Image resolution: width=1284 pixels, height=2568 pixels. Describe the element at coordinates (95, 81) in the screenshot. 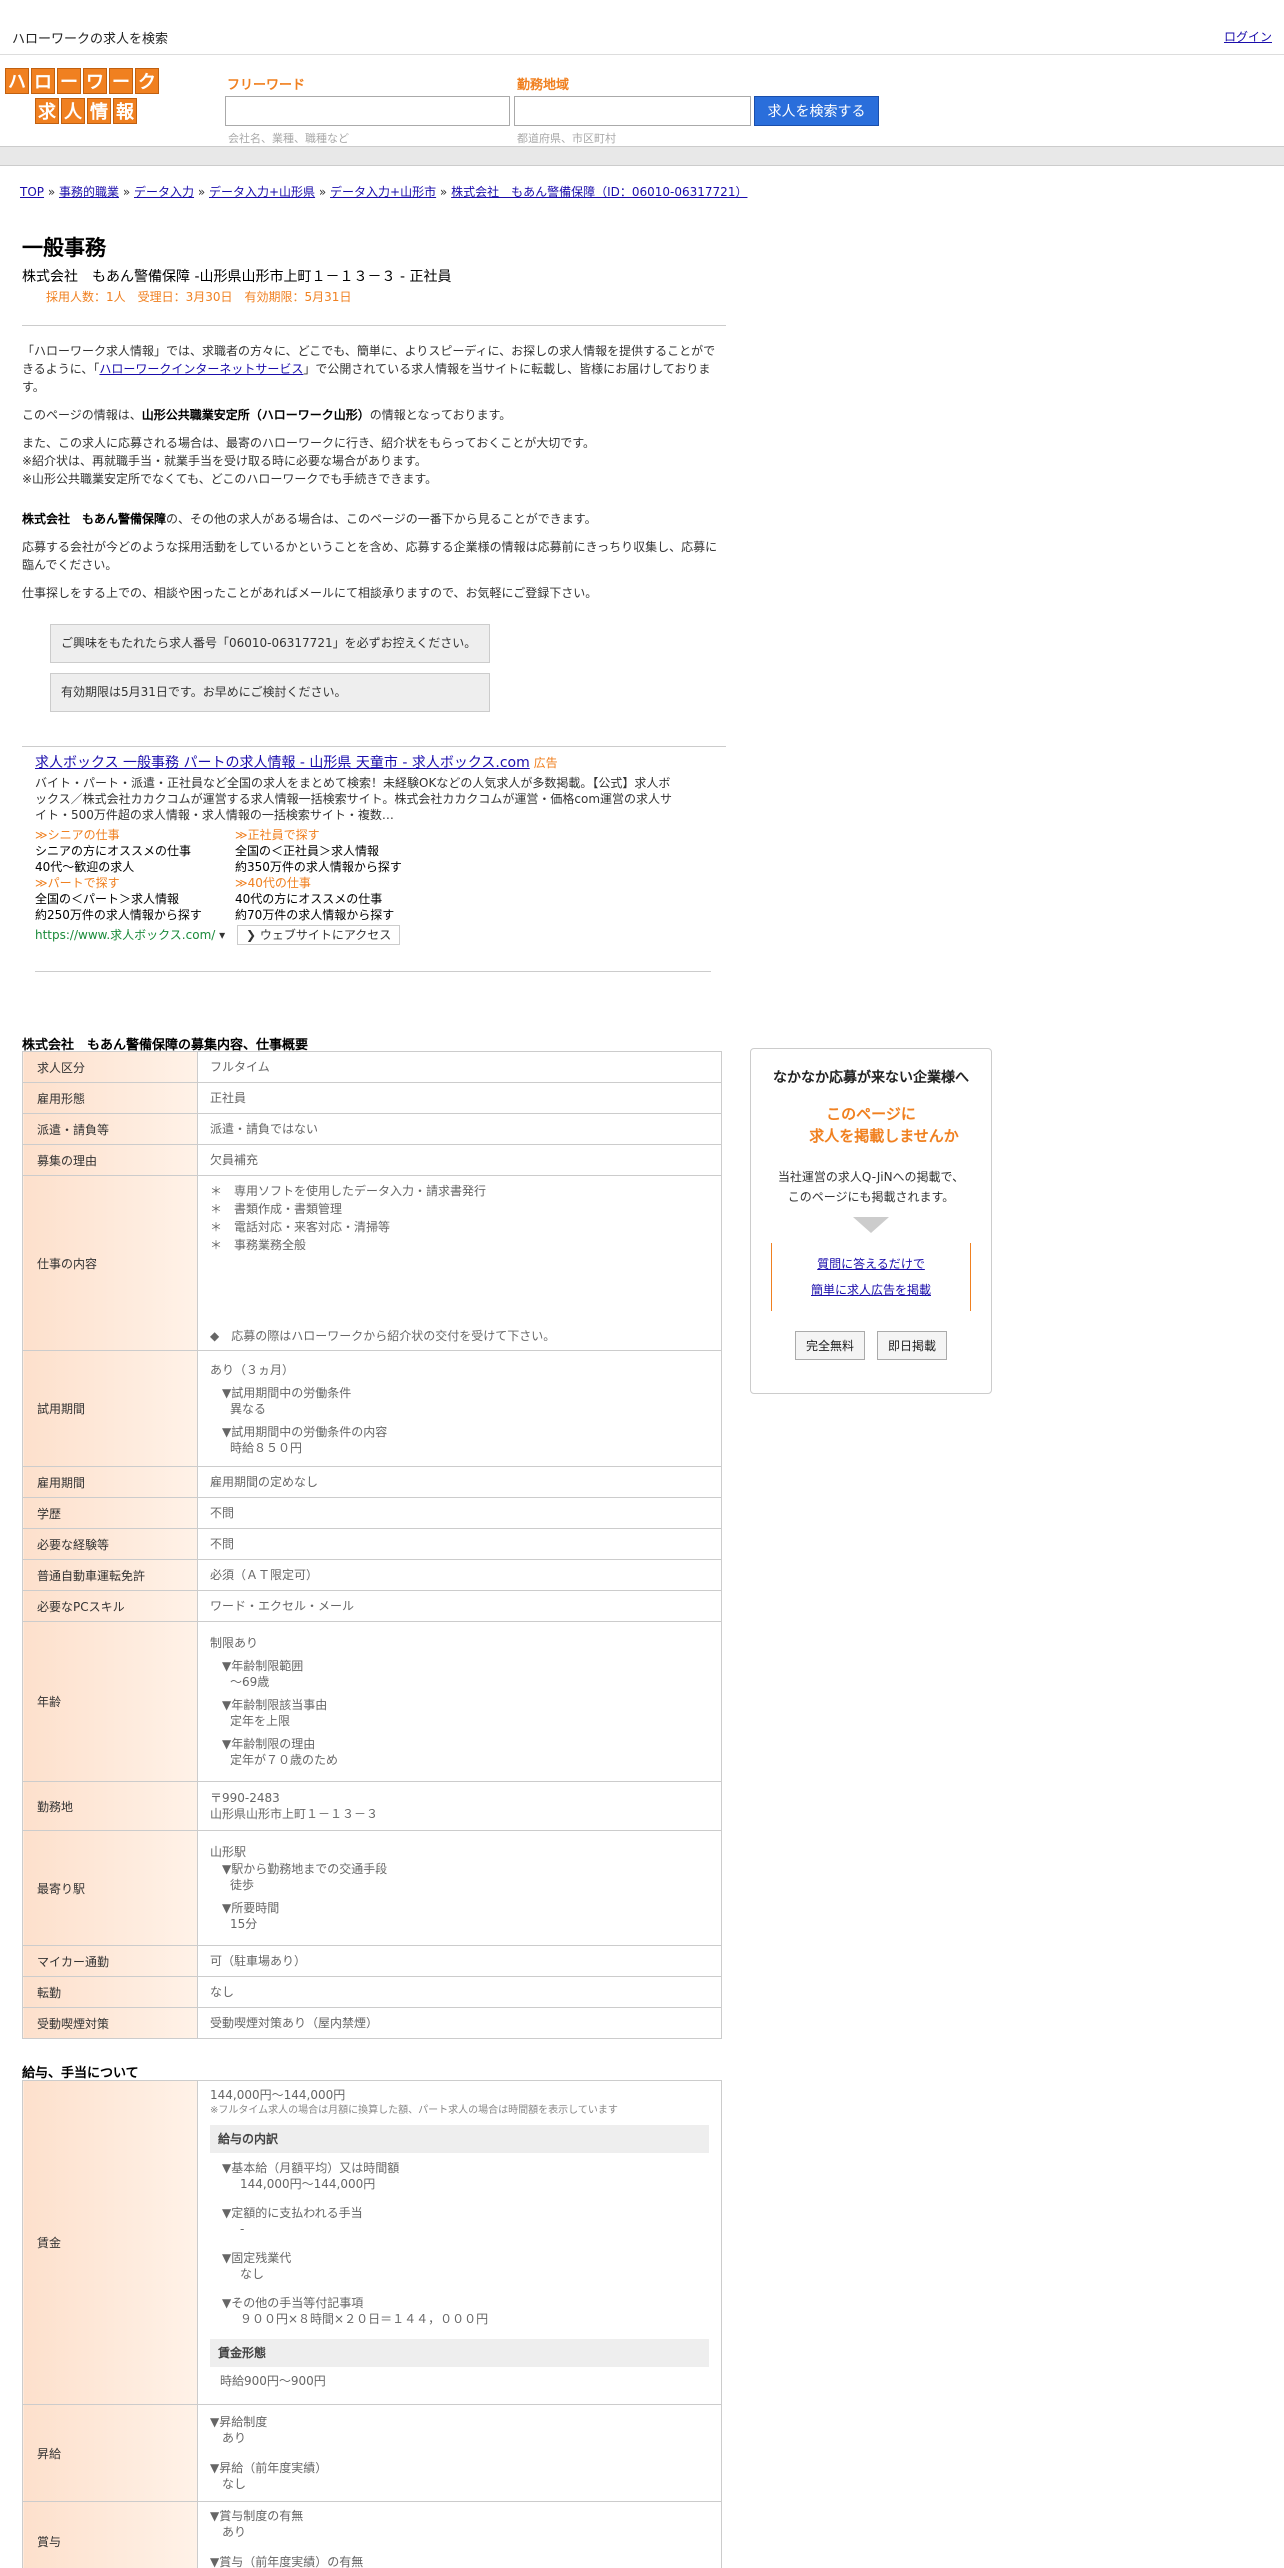

I see `logo-char: ワ` at that location.